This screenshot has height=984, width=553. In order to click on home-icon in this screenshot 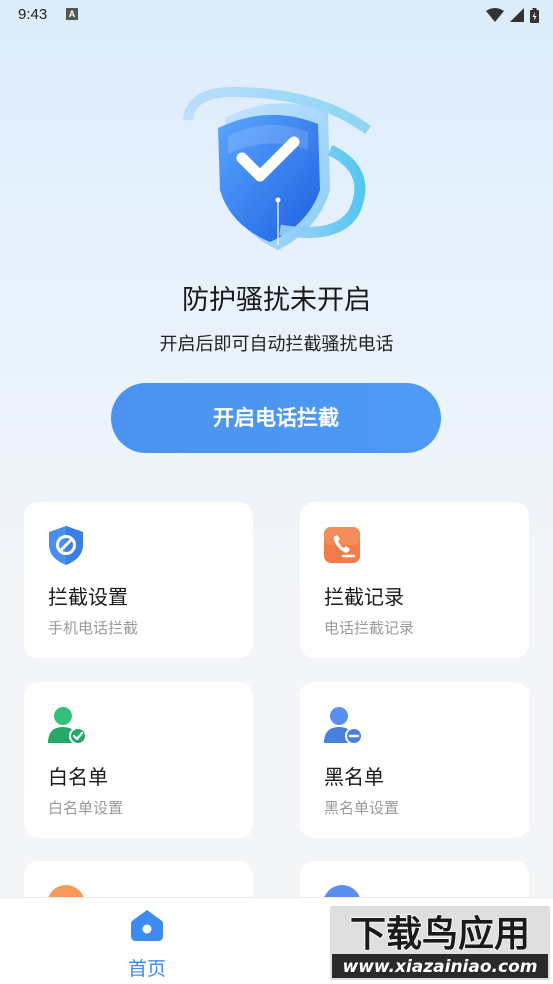, I will do `click(147, 925)`.